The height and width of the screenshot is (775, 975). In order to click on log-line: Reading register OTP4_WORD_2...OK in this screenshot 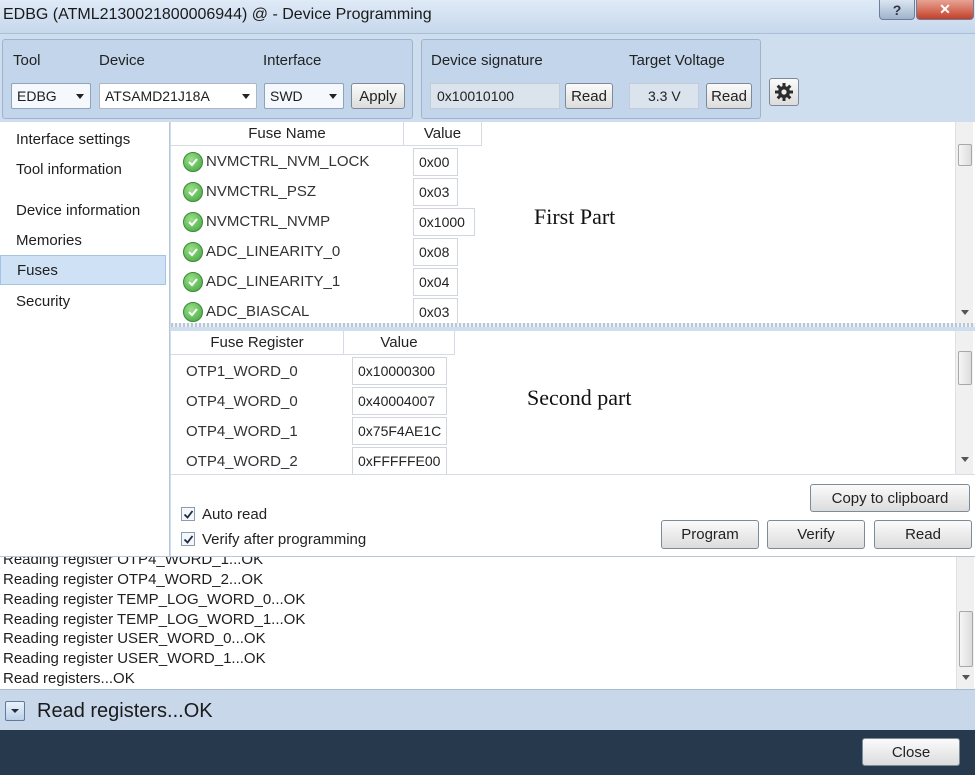, I will do `click(133, 579)`.